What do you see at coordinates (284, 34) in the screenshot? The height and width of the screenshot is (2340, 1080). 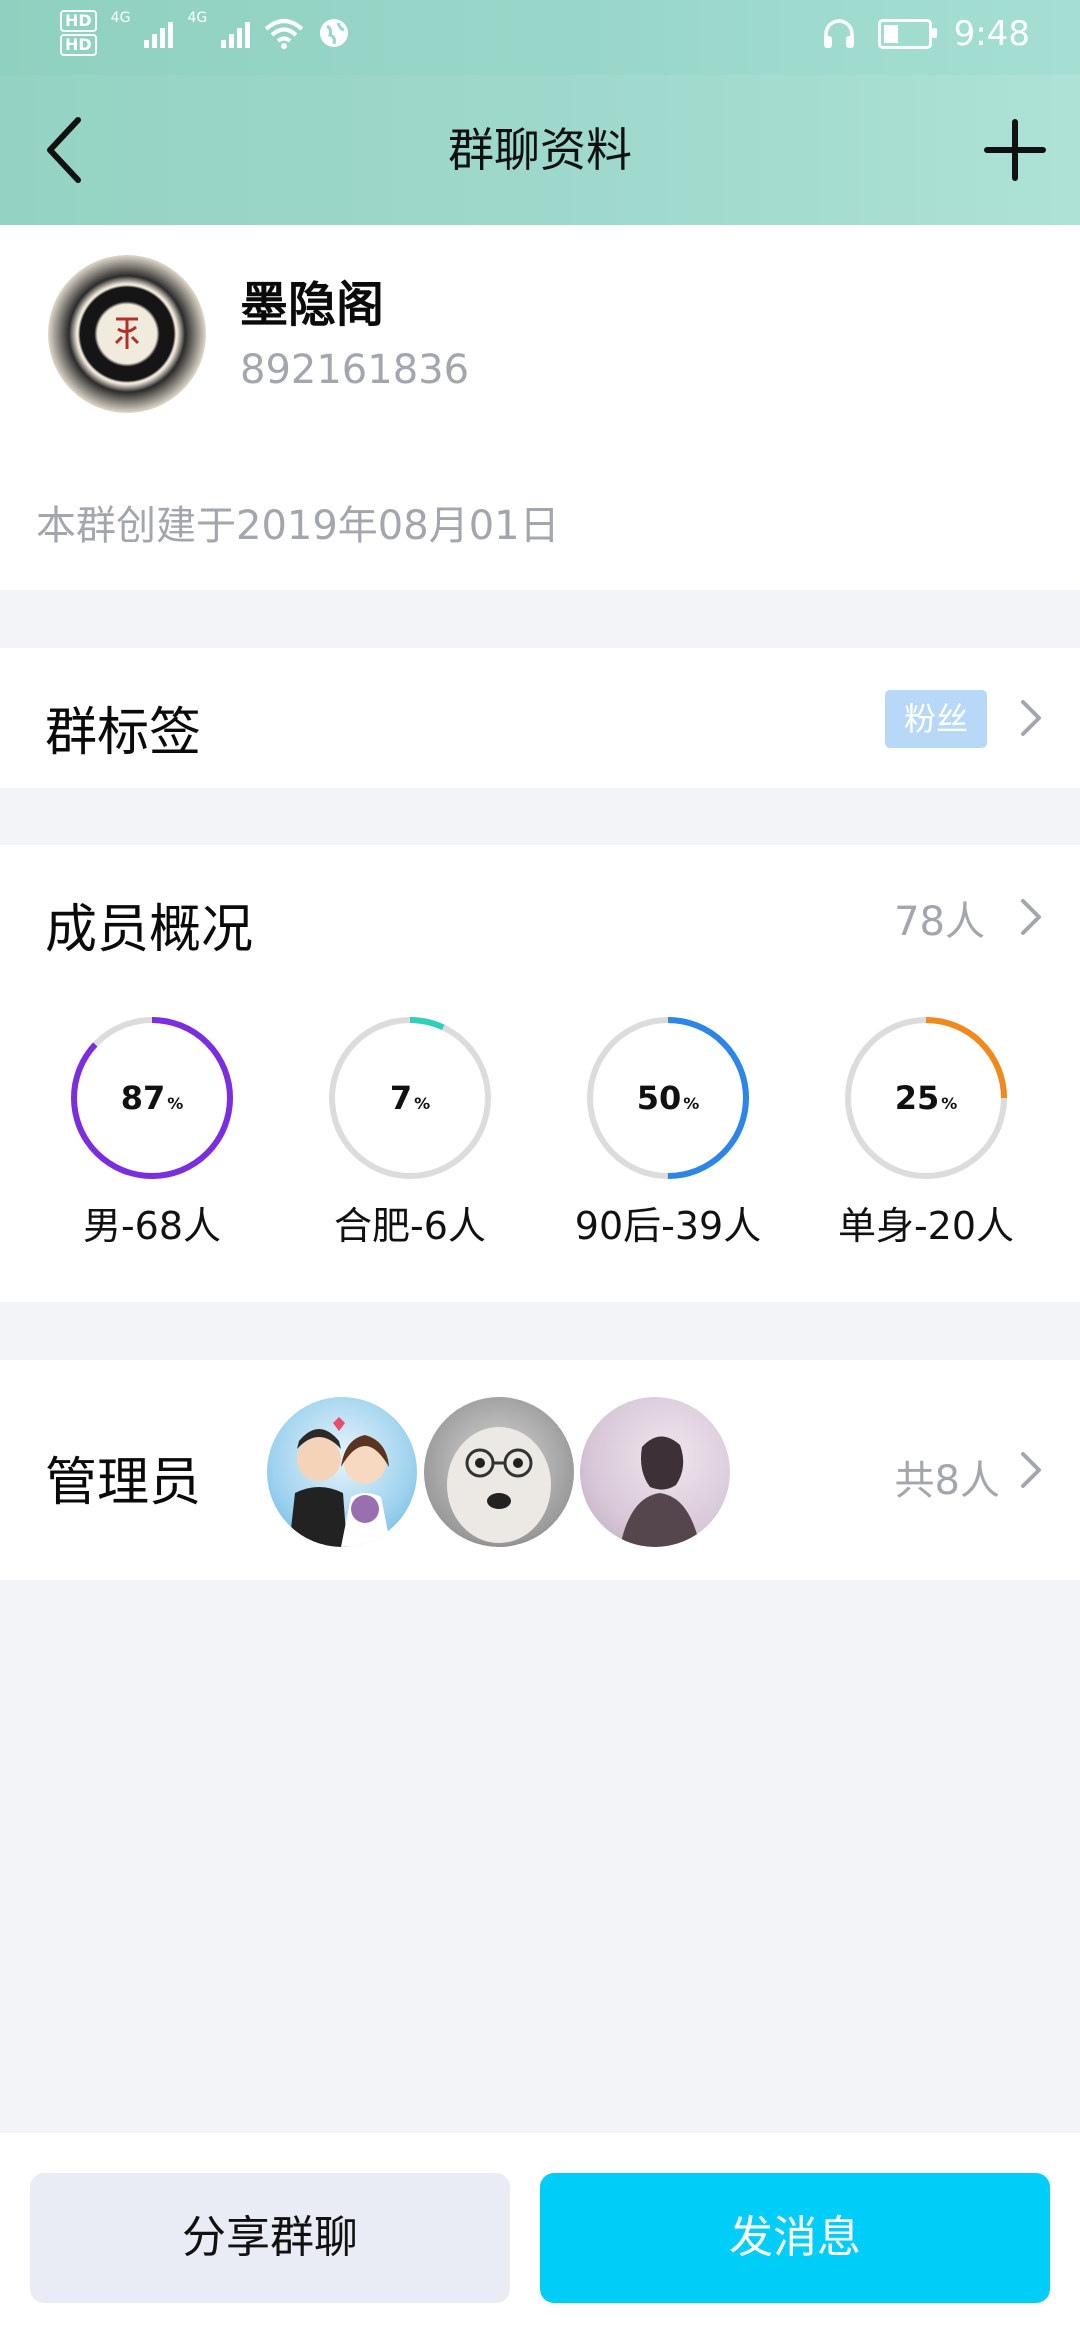 I see `wifi-icon` at bounding box center [284, 34].